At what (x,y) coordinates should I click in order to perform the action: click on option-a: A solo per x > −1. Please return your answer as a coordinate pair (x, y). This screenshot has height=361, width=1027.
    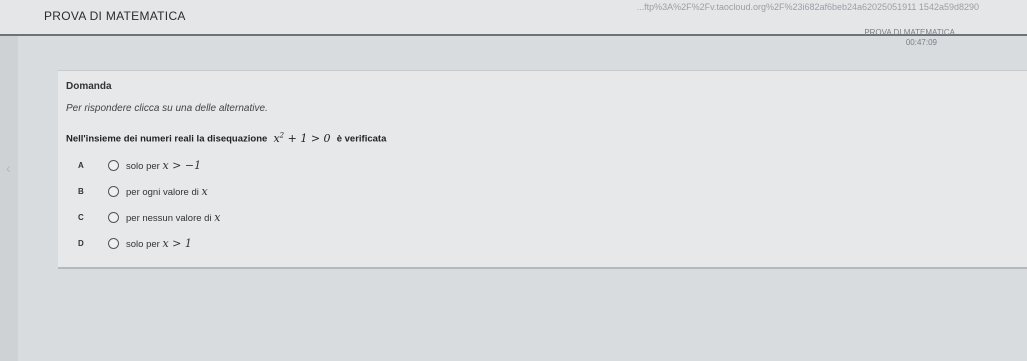
    Looking at the image, I should click on (308, 170).